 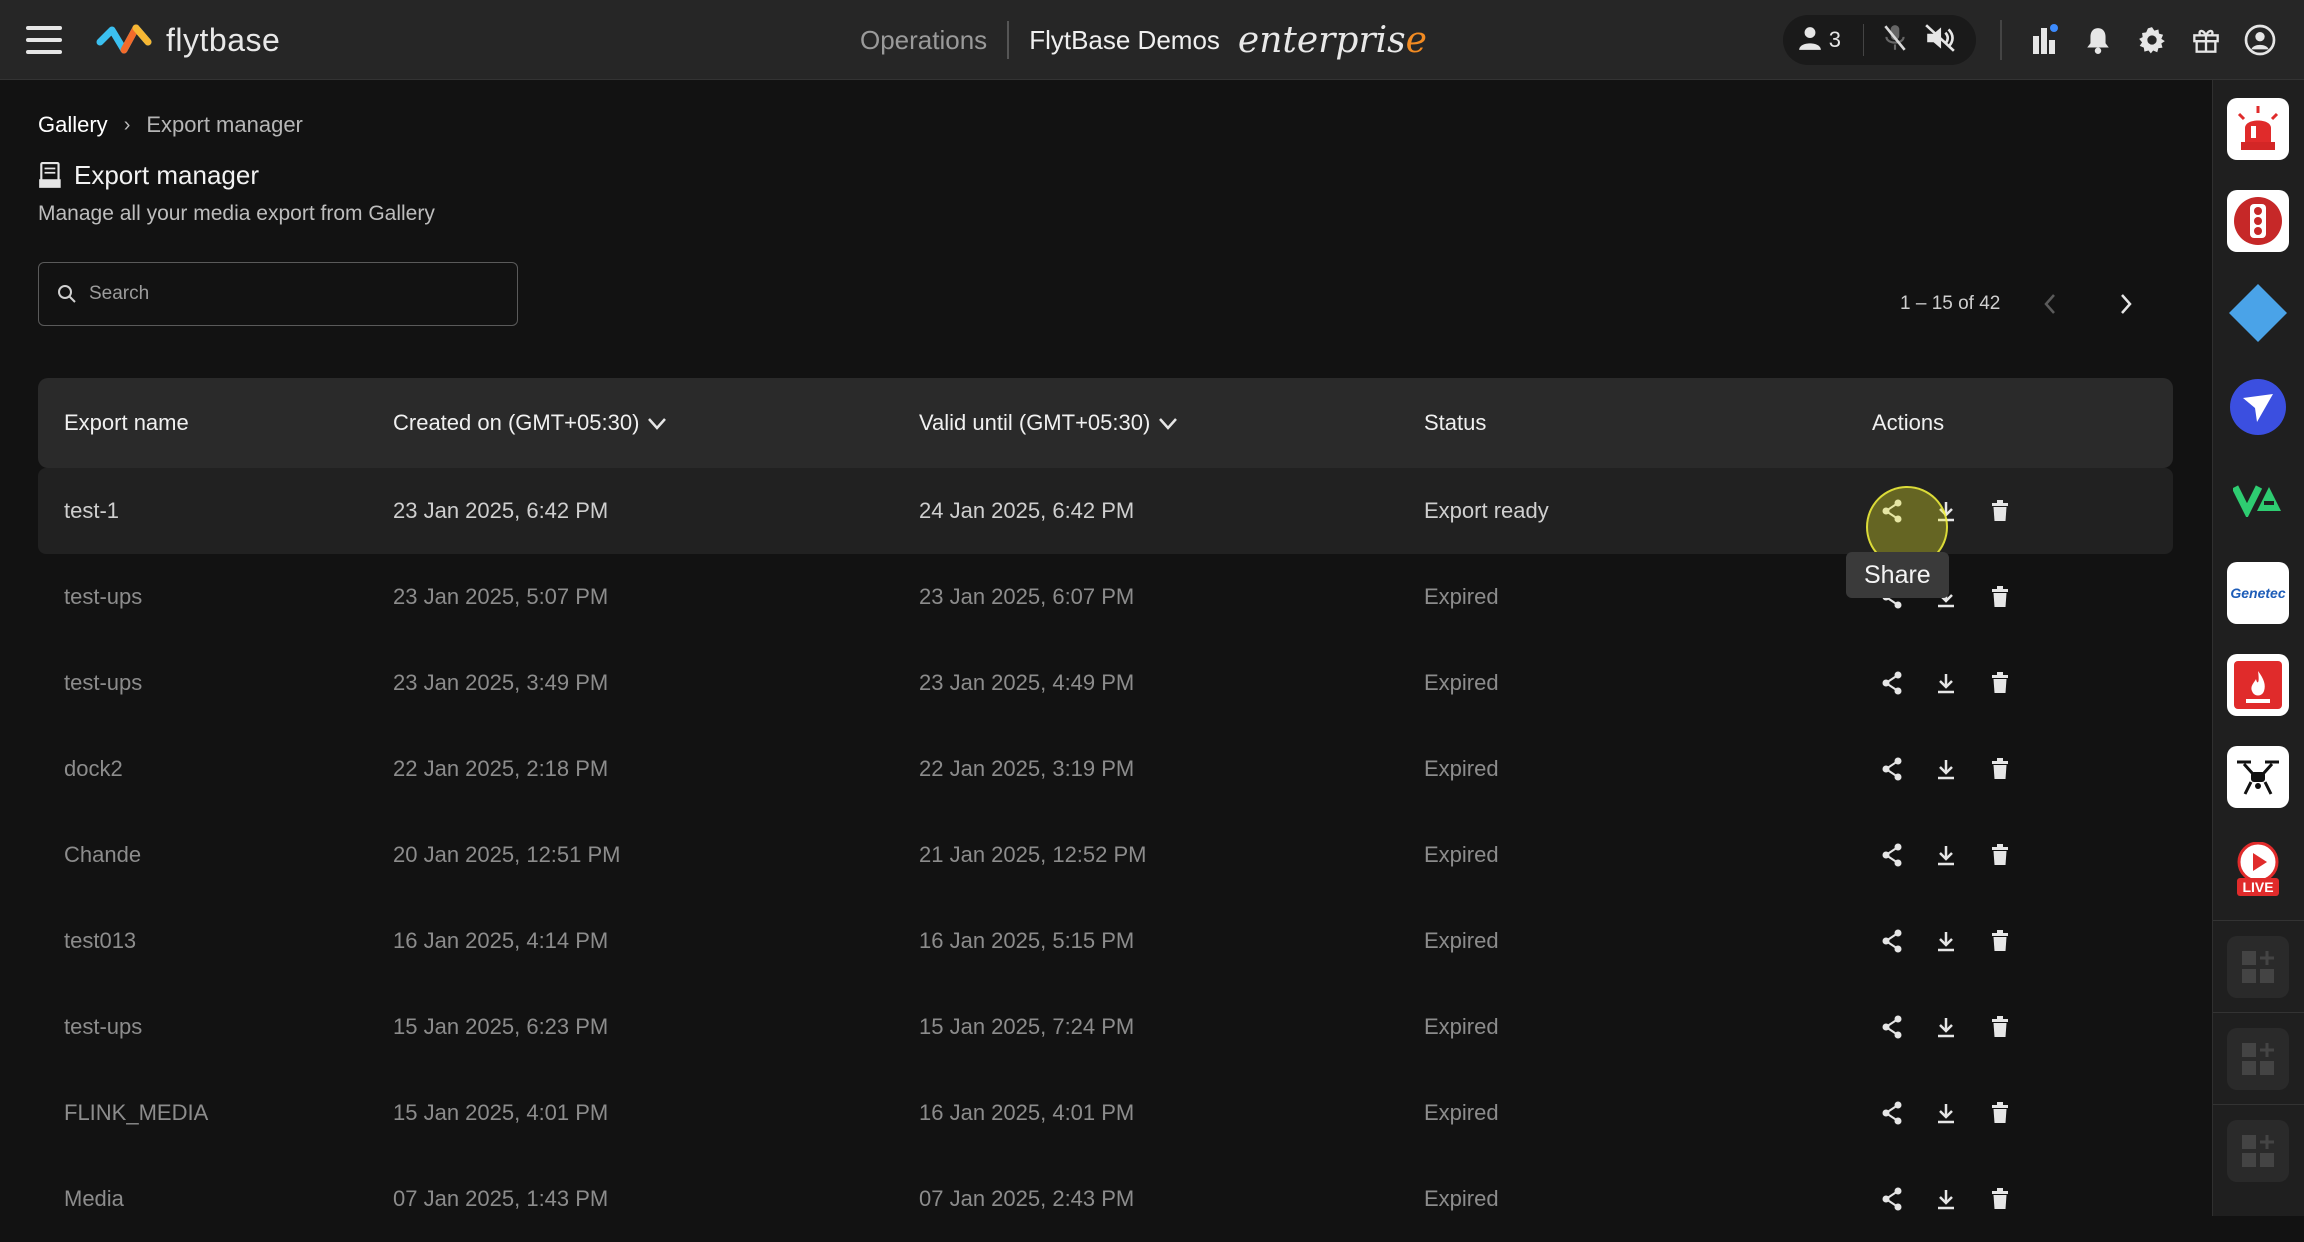 What do you see at coordinates (2258, 407) in the screenshot?
I see `send-icon` at bounding box center [2258, 407].